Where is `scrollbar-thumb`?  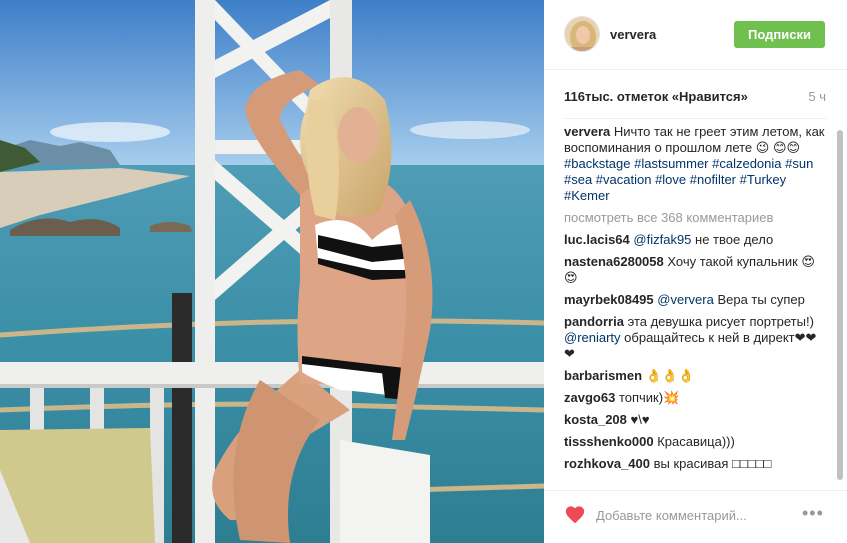
scrollbar-thumb is located at coordinates (840, 305).